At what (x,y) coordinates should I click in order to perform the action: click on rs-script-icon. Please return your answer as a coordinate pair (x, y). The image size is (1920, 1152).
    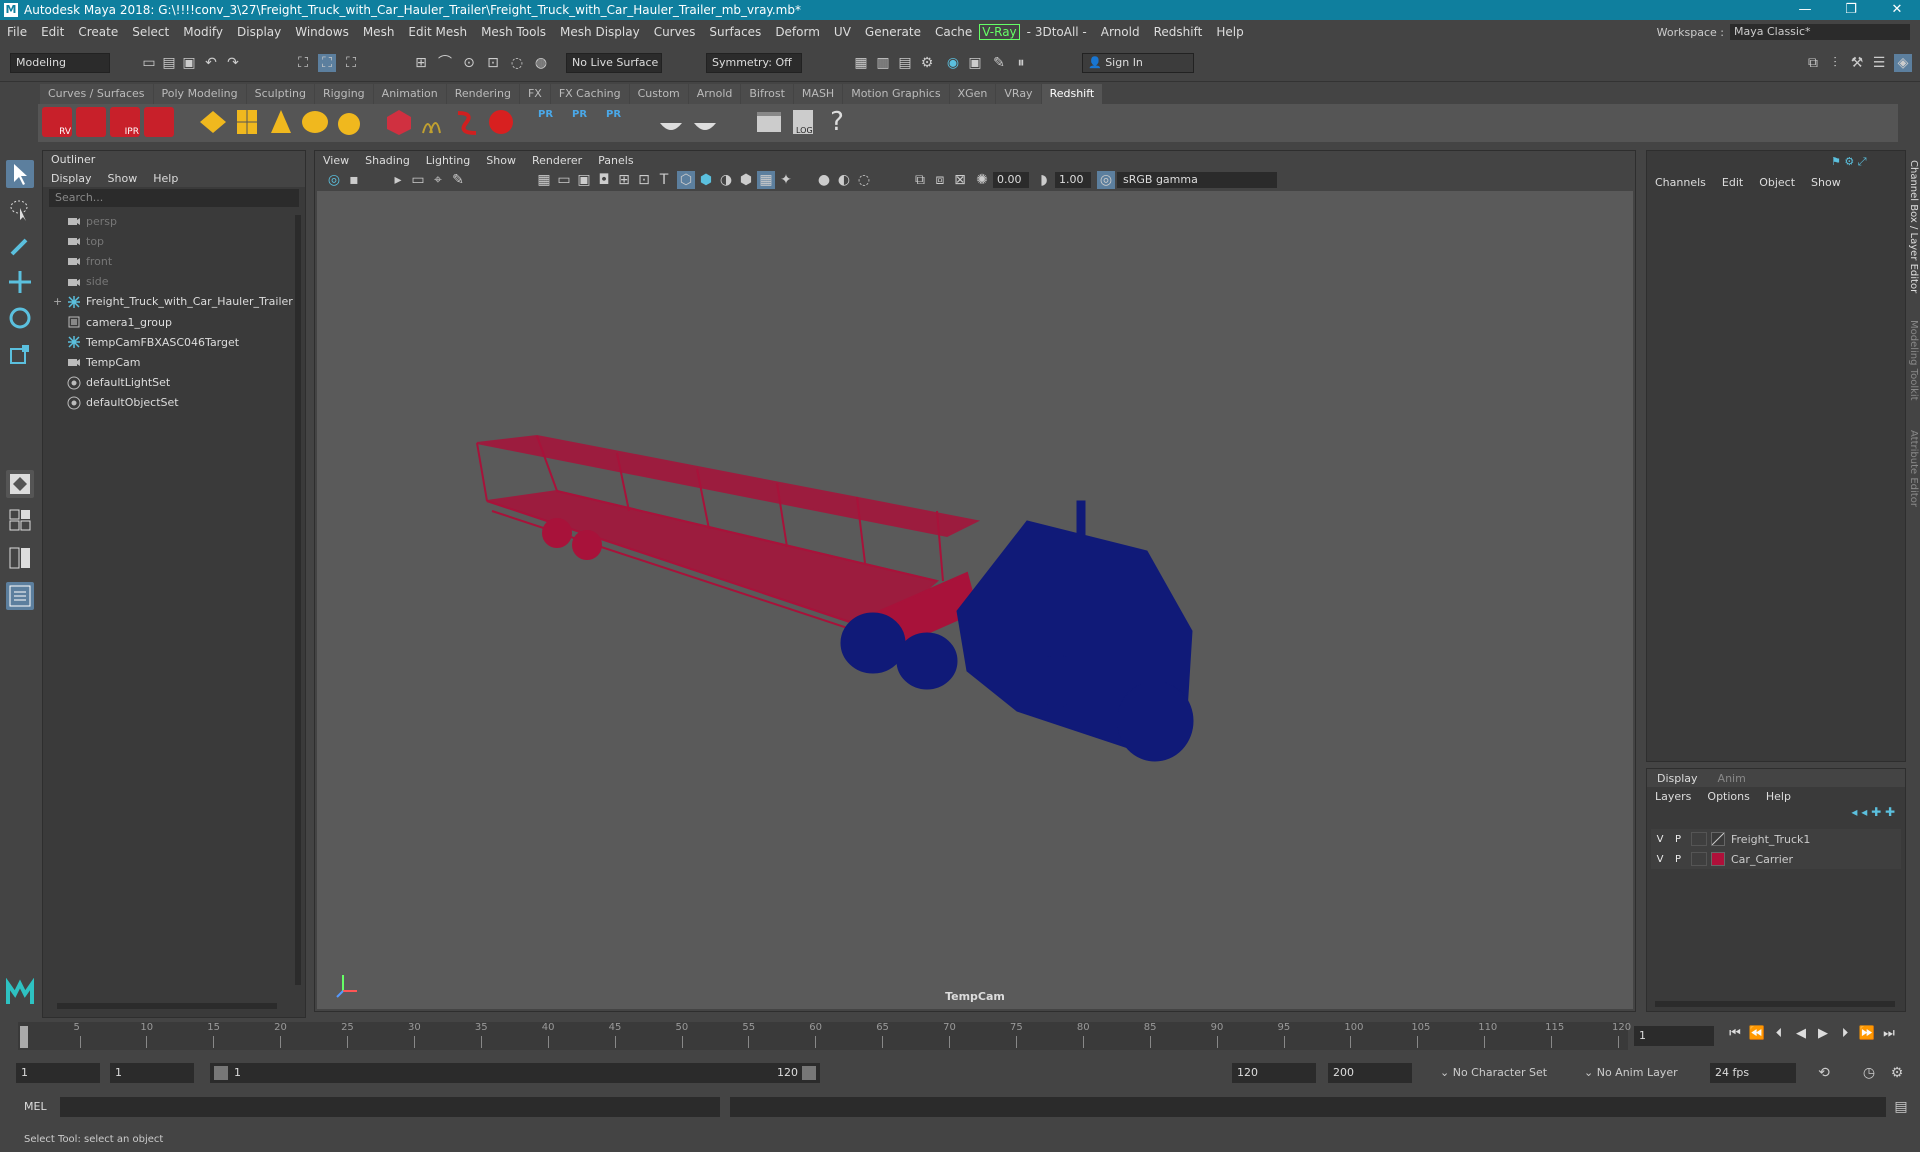
    Looking at the image, I should click on (769, 122).